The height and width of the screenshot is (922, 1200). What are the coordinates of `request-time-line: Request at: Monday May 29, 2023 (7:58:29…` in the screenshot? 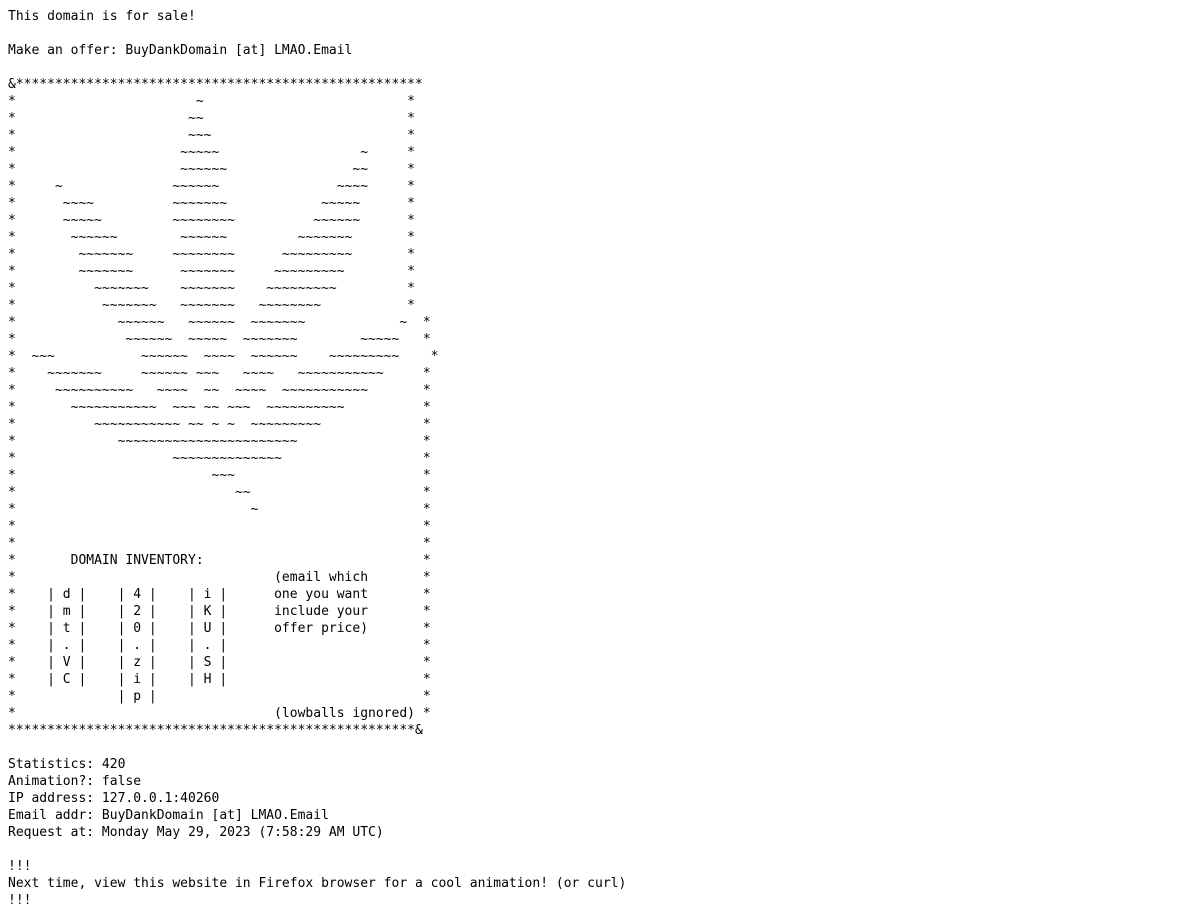 It's located at (196, 832).